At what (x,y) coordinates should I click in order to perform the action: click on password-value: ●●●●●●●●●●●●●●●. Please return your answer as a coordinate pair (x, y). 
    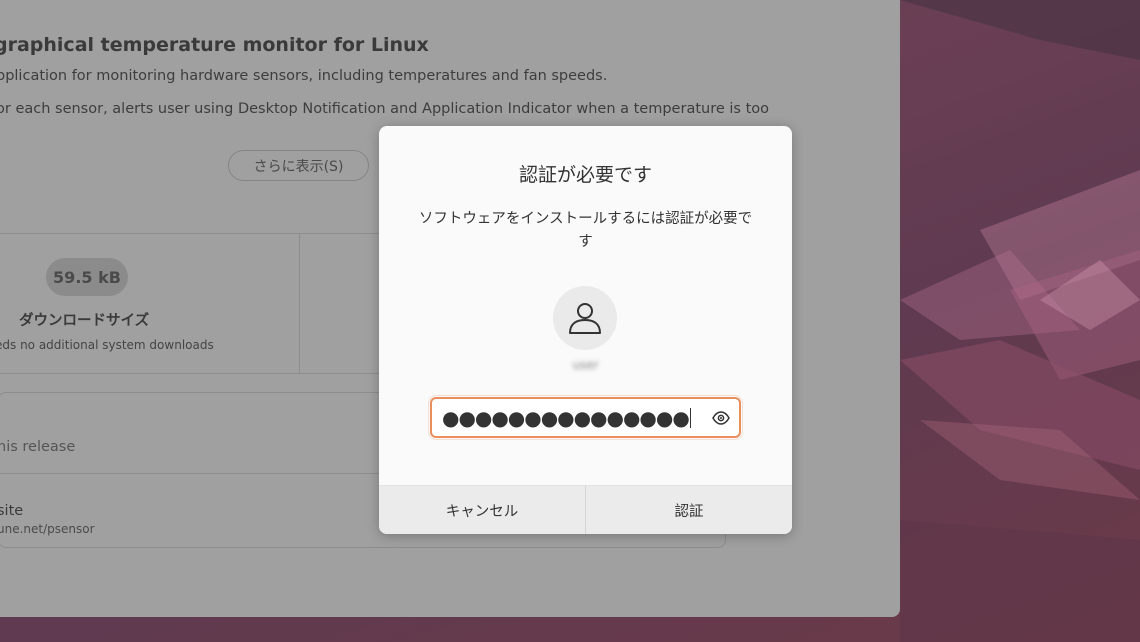
    Looking at the image, I should click on (566, 418).